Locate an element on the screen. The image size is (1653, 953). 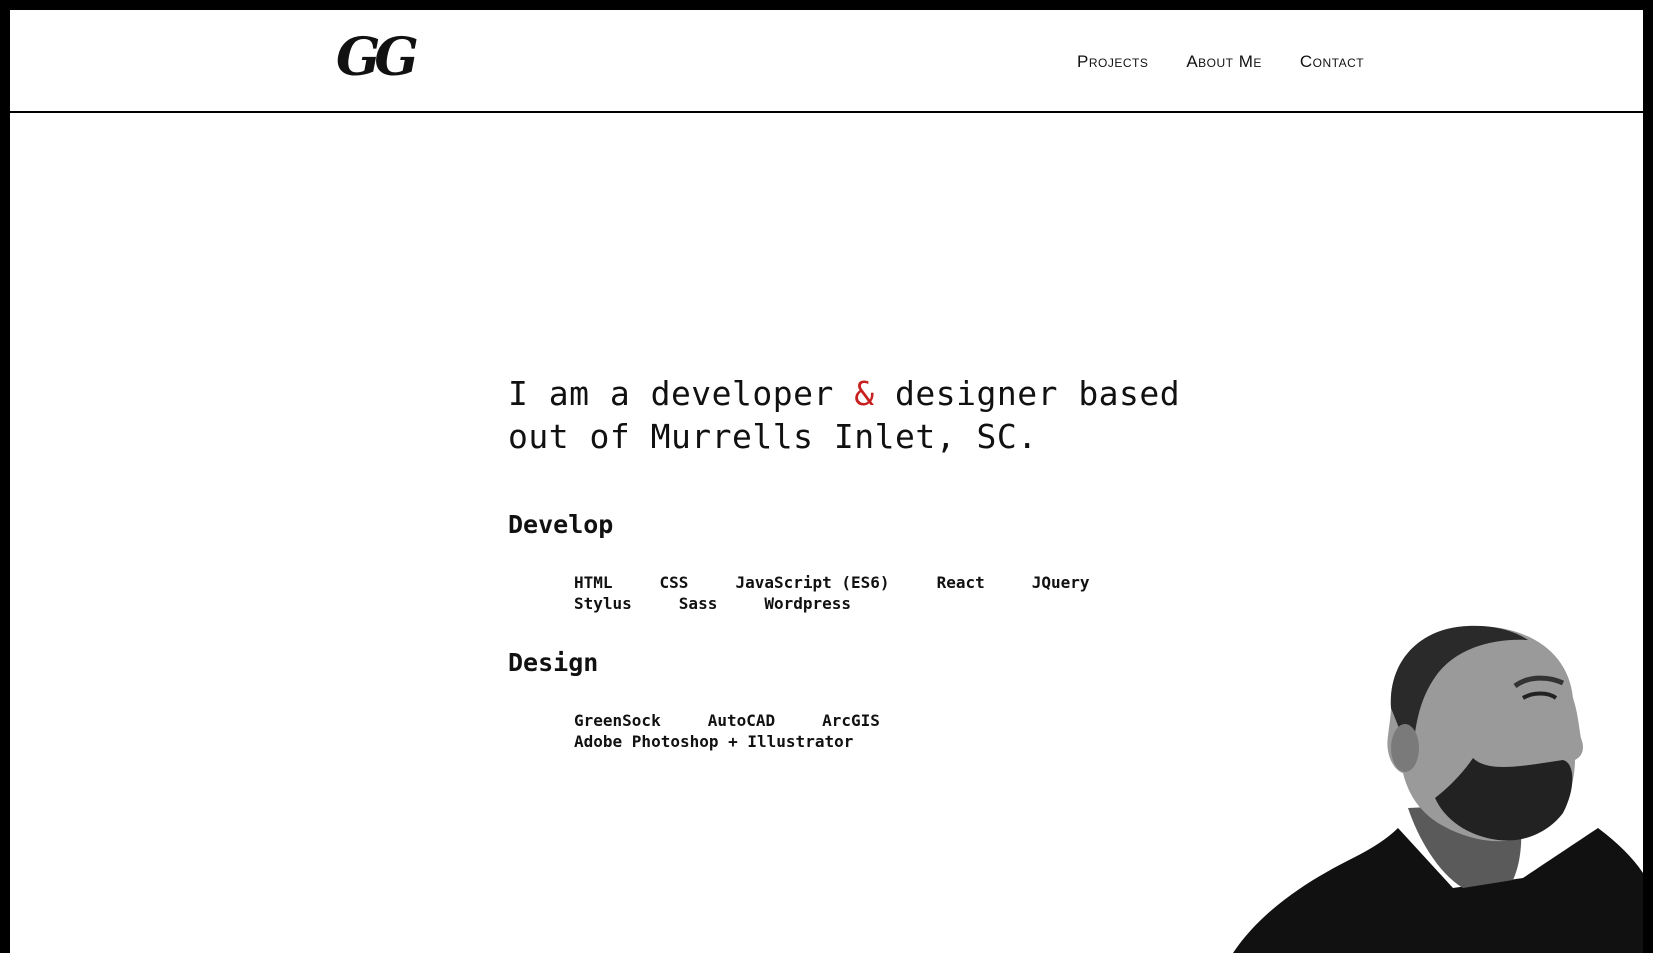
skill-item: Stylus is located at coordinates (603, 603).